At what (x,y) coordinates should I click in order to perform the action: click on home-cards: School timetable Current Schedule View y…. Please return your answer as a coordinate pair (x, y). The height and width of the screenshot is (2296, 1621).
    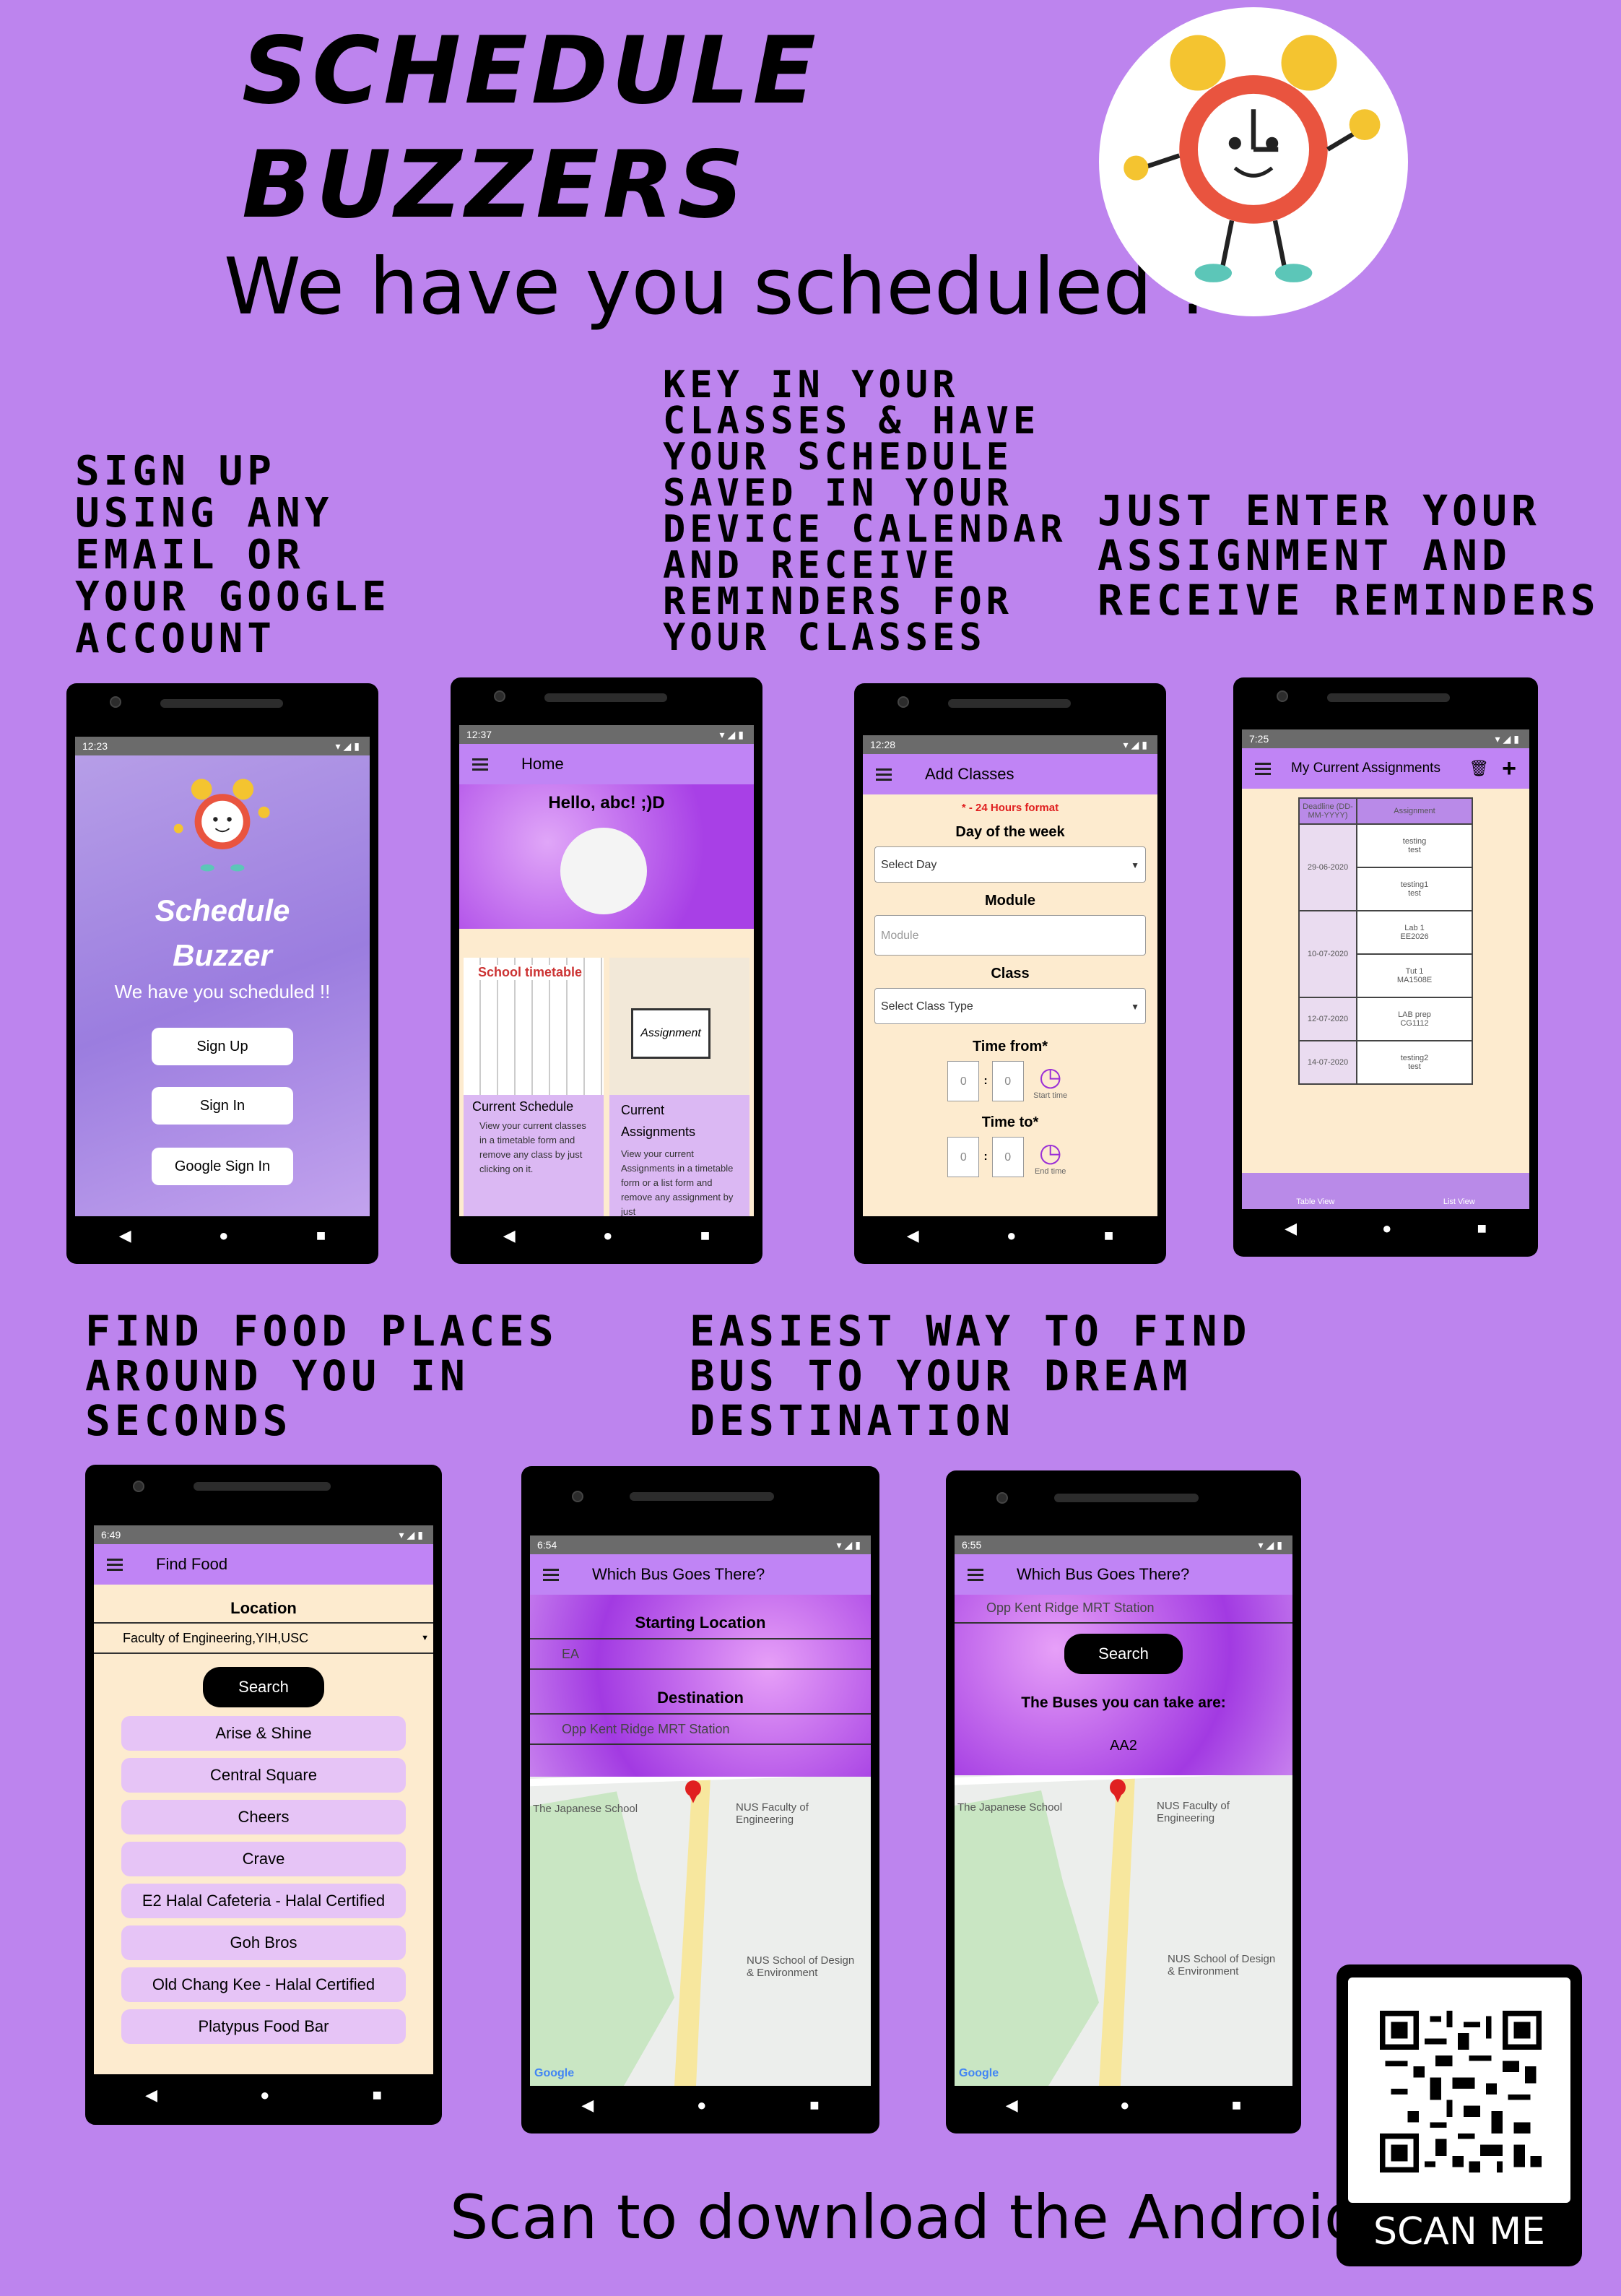
    Looking at the image, I should click on (606, 1076).